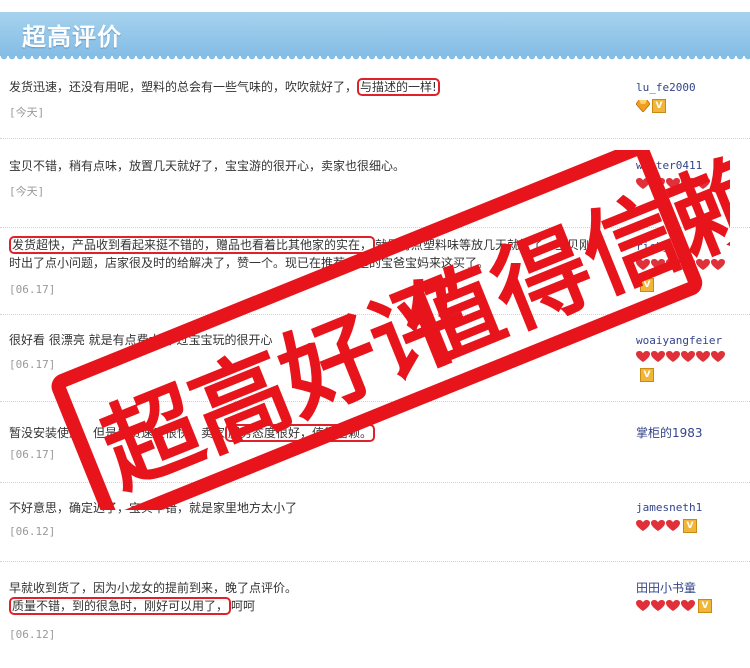  Describe the element at coordinates (72, 37) in the screenshot. I see `section-title: 超高评价` at that location.